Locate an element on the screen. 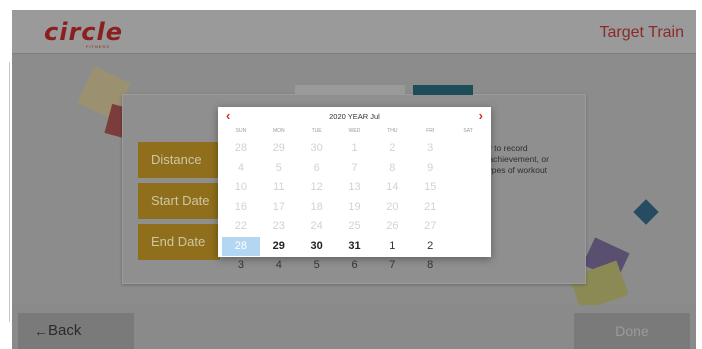 This screenshot has height=349, width=702. calendar-day: 13 is located at coordinates (354, 187).